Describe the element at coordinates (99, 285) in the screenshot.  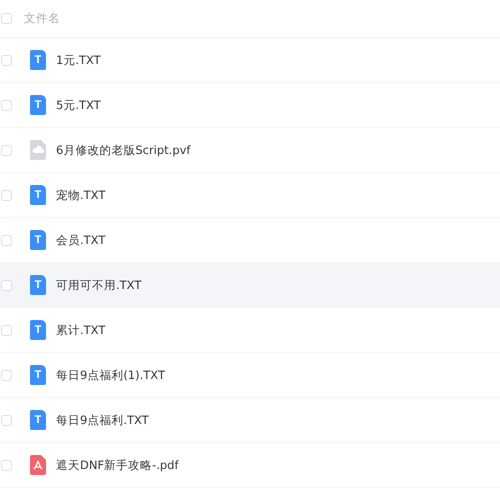
I see `file-name: 可用可不用.TXT` at that location.